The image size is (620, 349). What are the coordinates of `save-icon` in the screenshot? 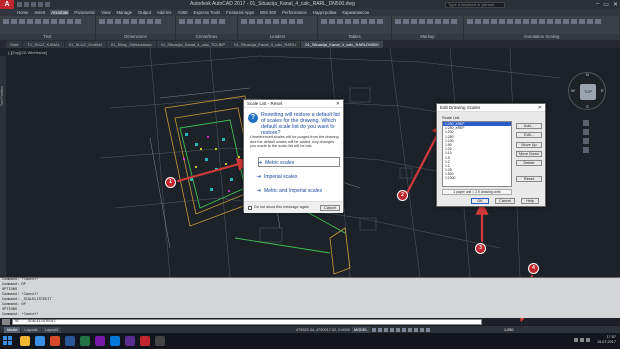 It's located at (33, 4).